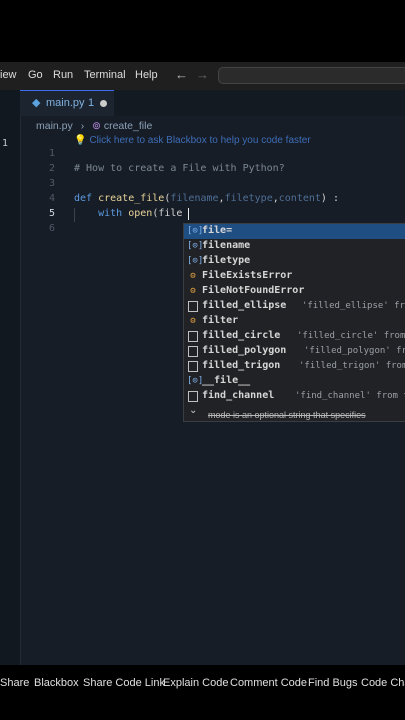 The height and width of the screenshot is (720, 405). I want to click on line-number: 6, so click(51, 228).